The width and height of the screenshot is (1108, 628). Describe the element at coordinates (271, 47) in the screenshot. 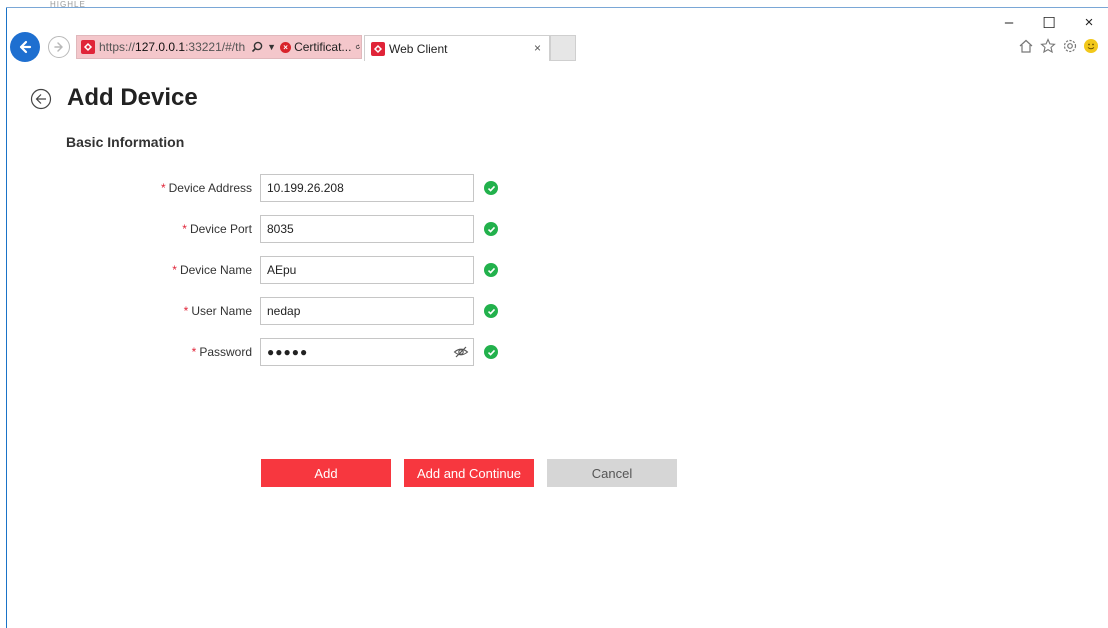

I see `dropdown-chevron-icon: ▼` at that location.